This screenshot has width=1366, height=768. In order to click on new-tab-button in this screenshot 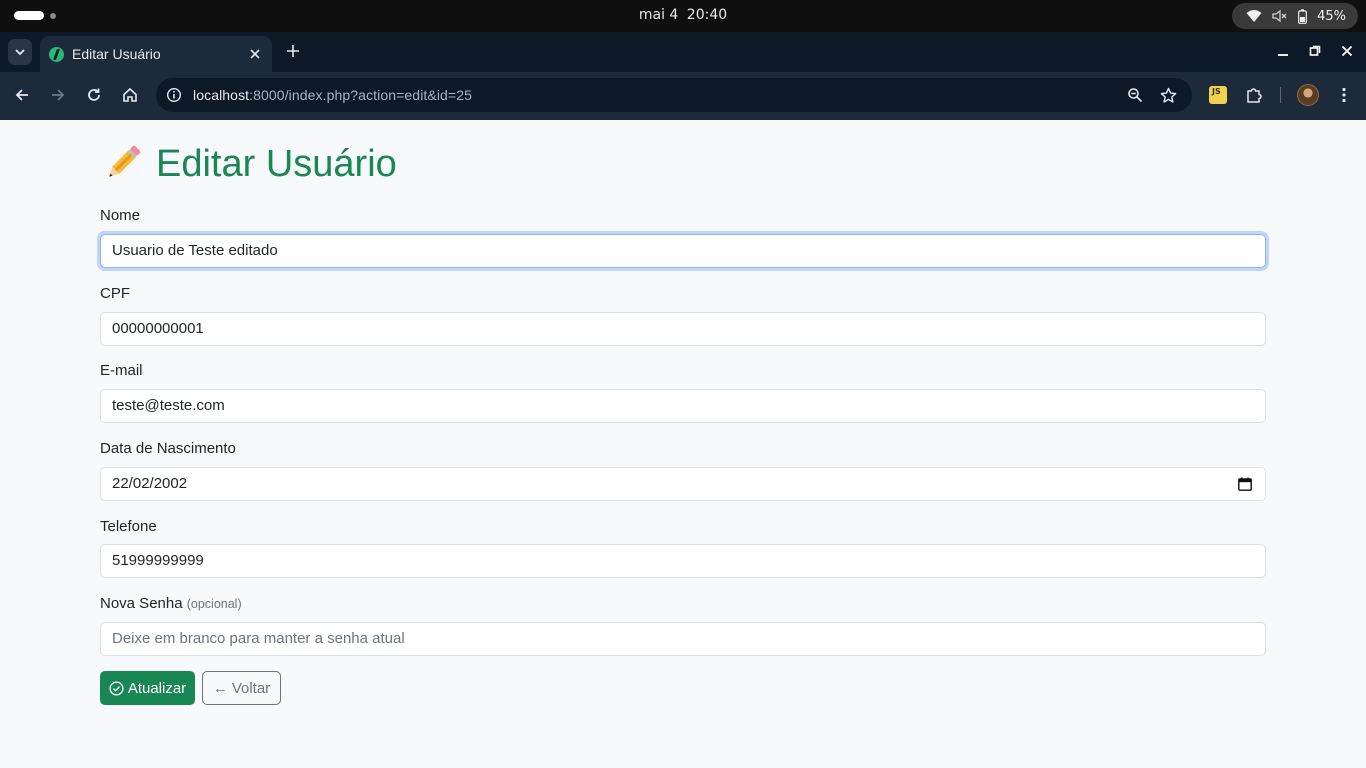, I will do `click(293, 51)`.